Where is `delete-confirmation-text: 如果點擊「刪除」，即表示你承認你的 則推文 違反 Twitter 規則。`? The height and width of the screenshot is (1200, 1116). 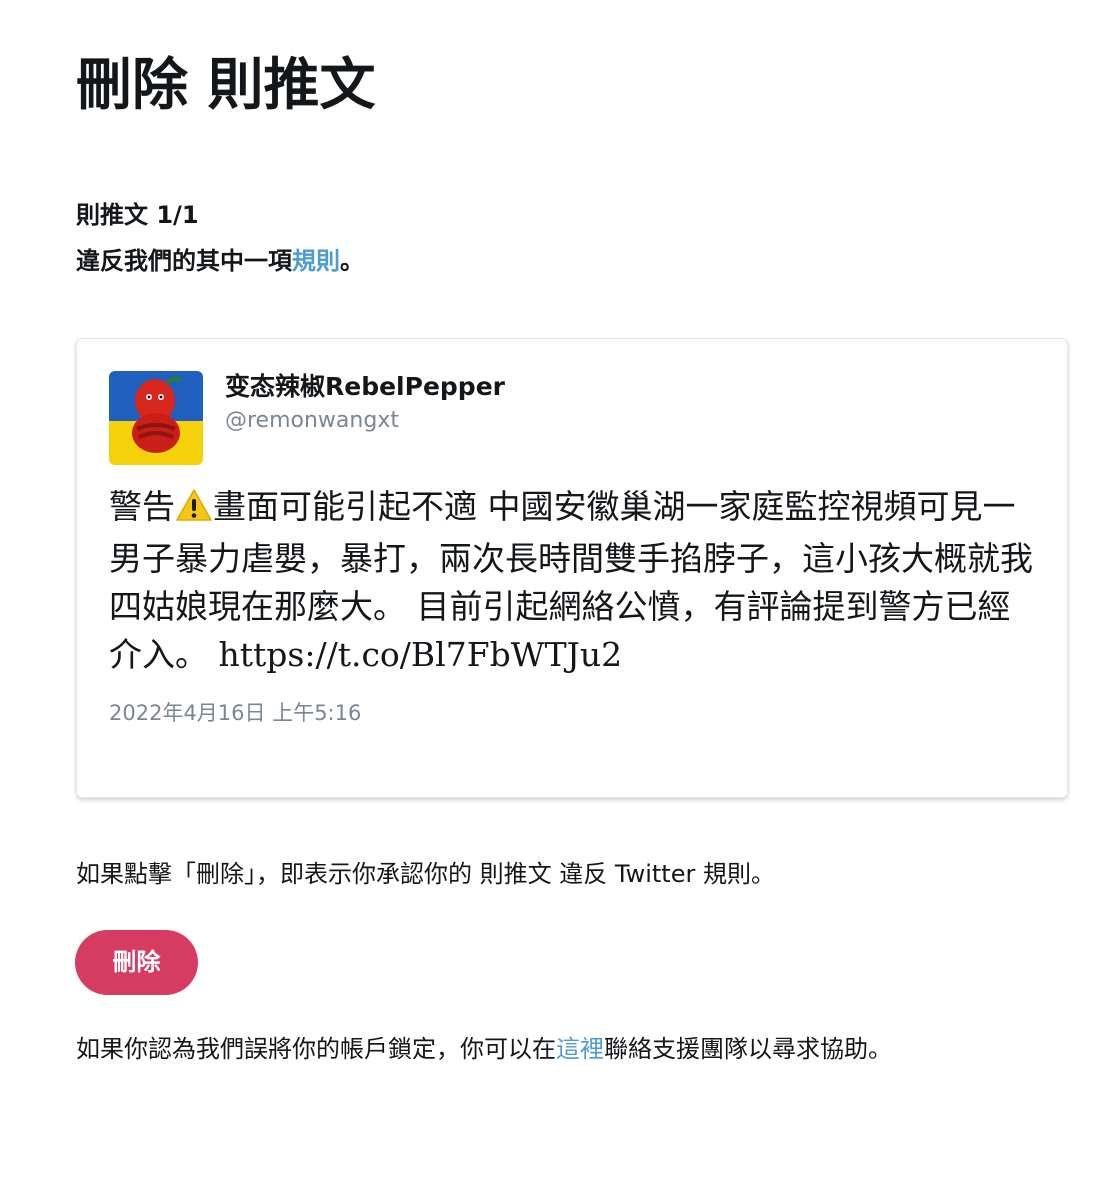
delete-confirmation-text: 如果點擊「刪除」，即表示你承認你的 則推文 違反 Twitter 規則。 is located at coordinates (425, 874).